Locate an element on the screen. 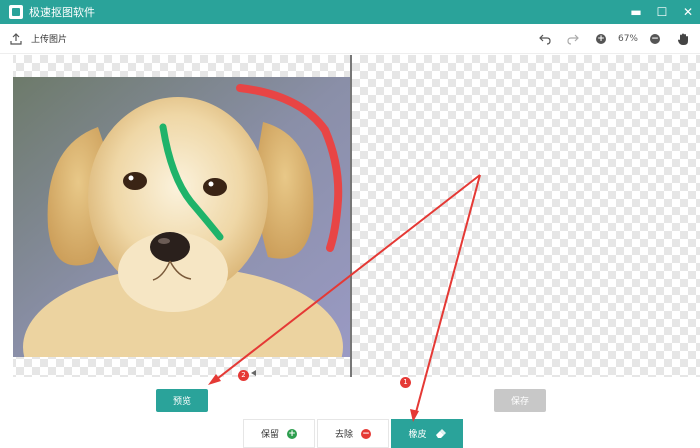  redo-icon is located at coordinates (573, 39).